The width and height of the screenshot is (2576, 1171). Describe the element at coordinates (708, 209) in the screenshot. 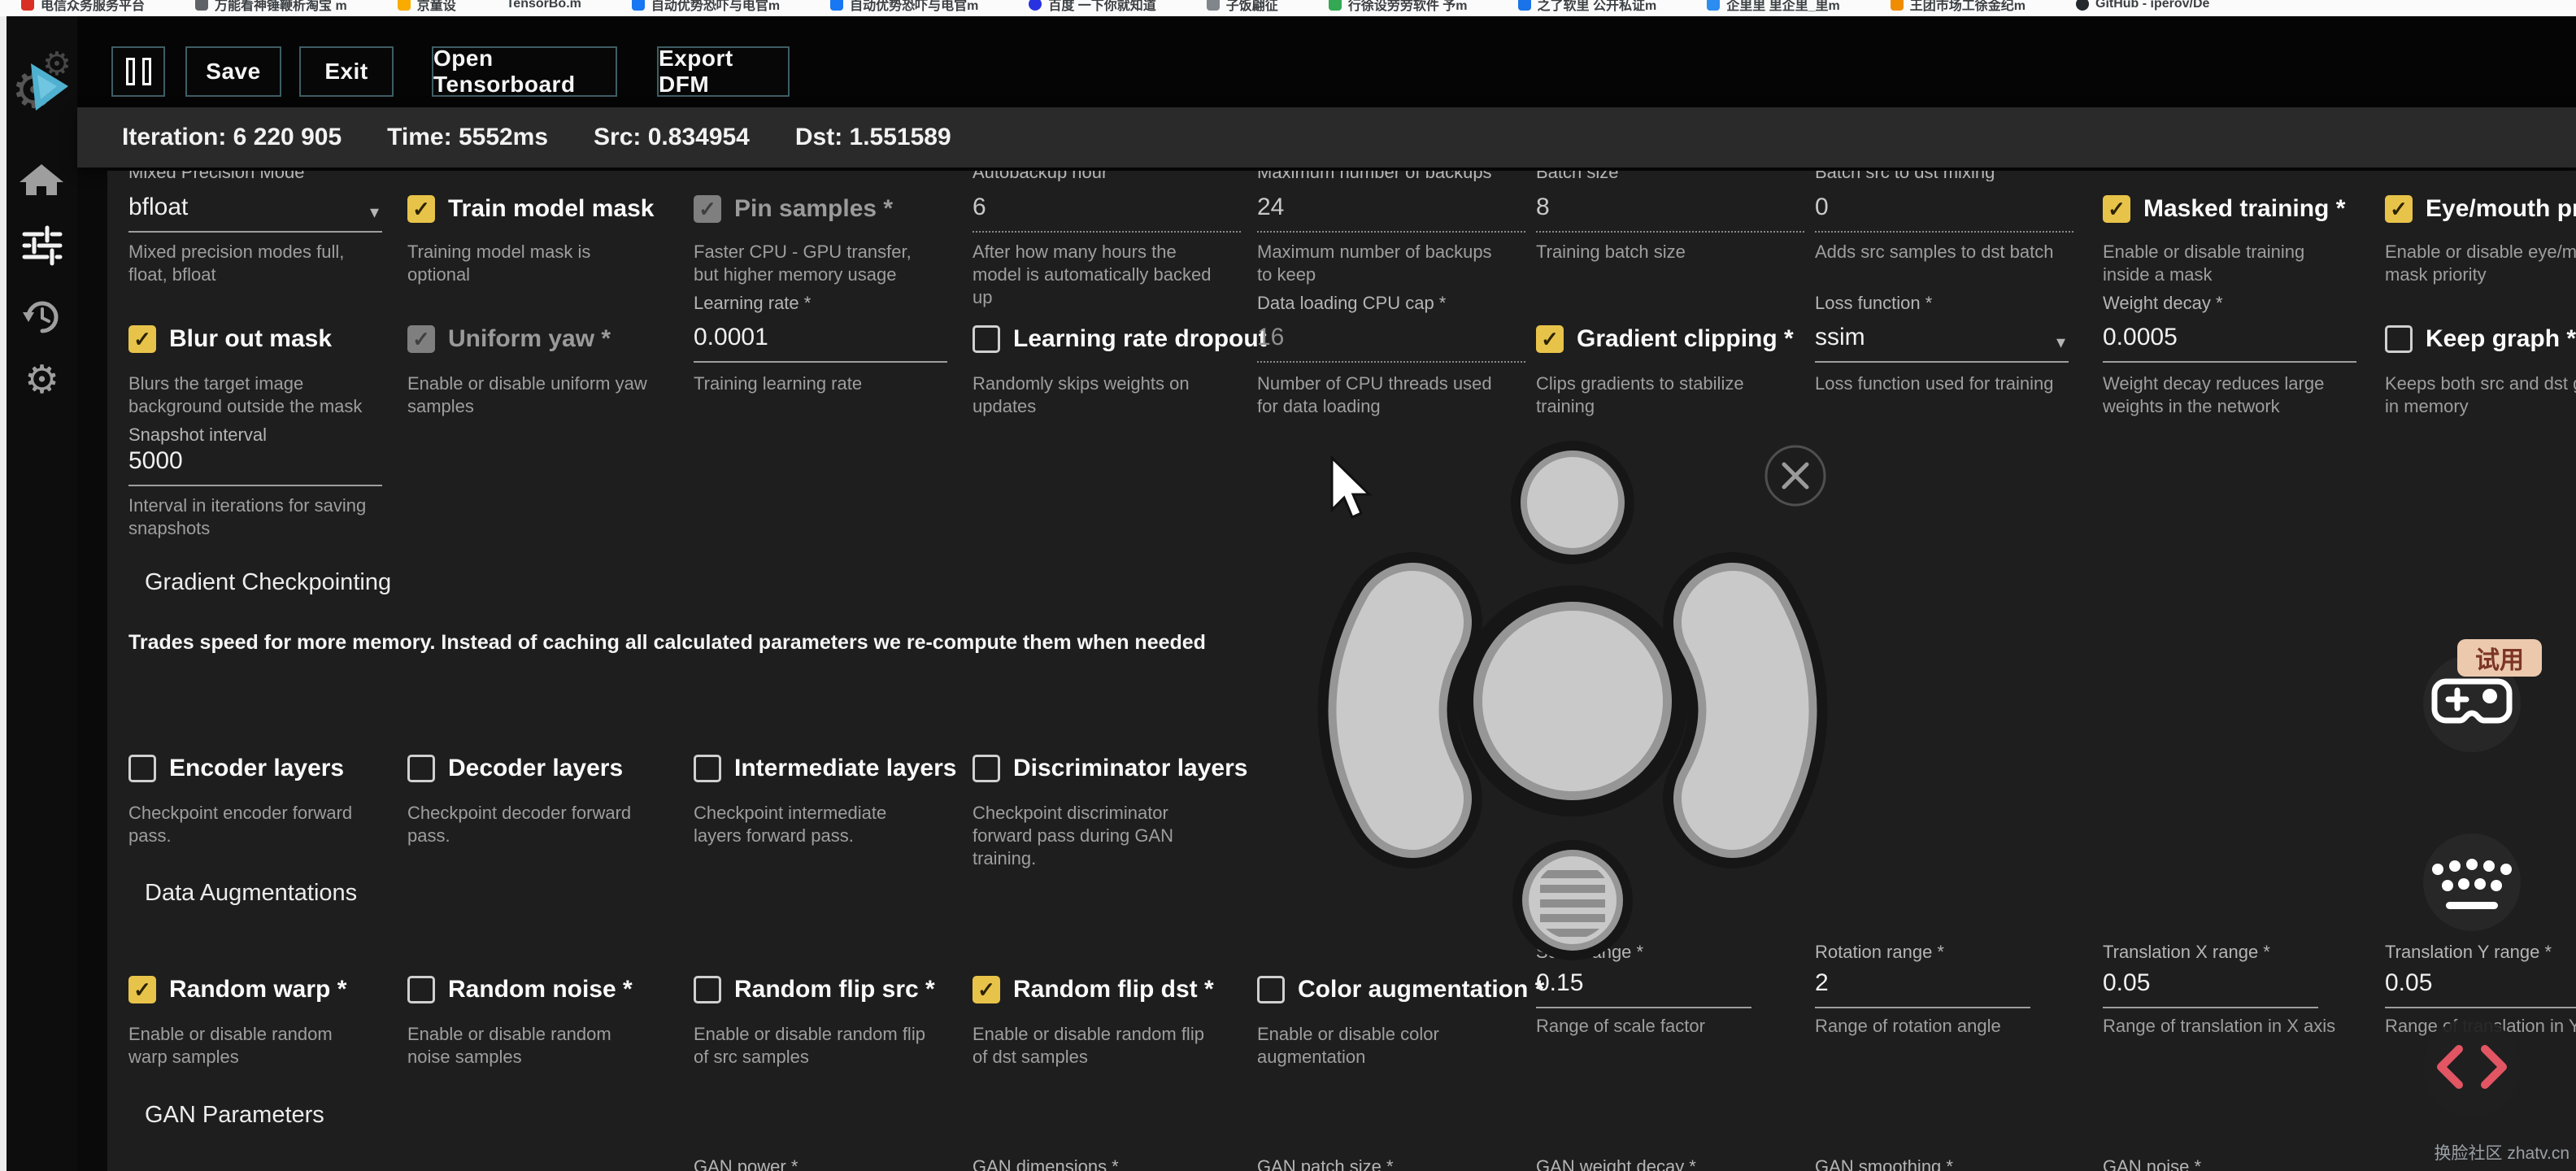

I see `checkbox-checked-disabled-icon` at that location.